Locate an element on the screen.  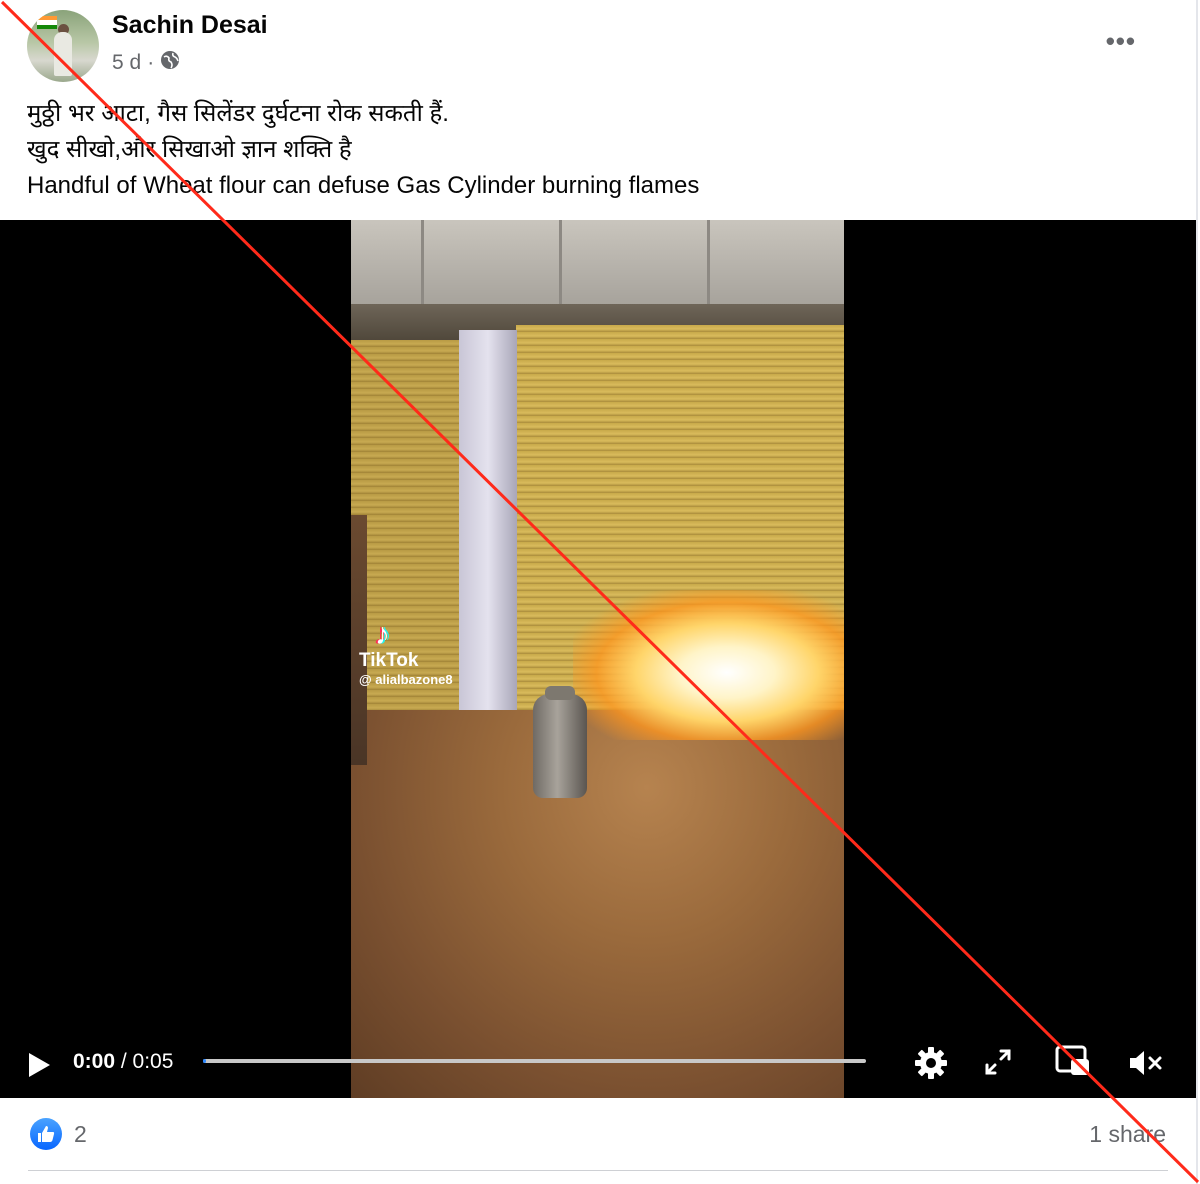
india-flag-icon is located at coordinates (47, 22).